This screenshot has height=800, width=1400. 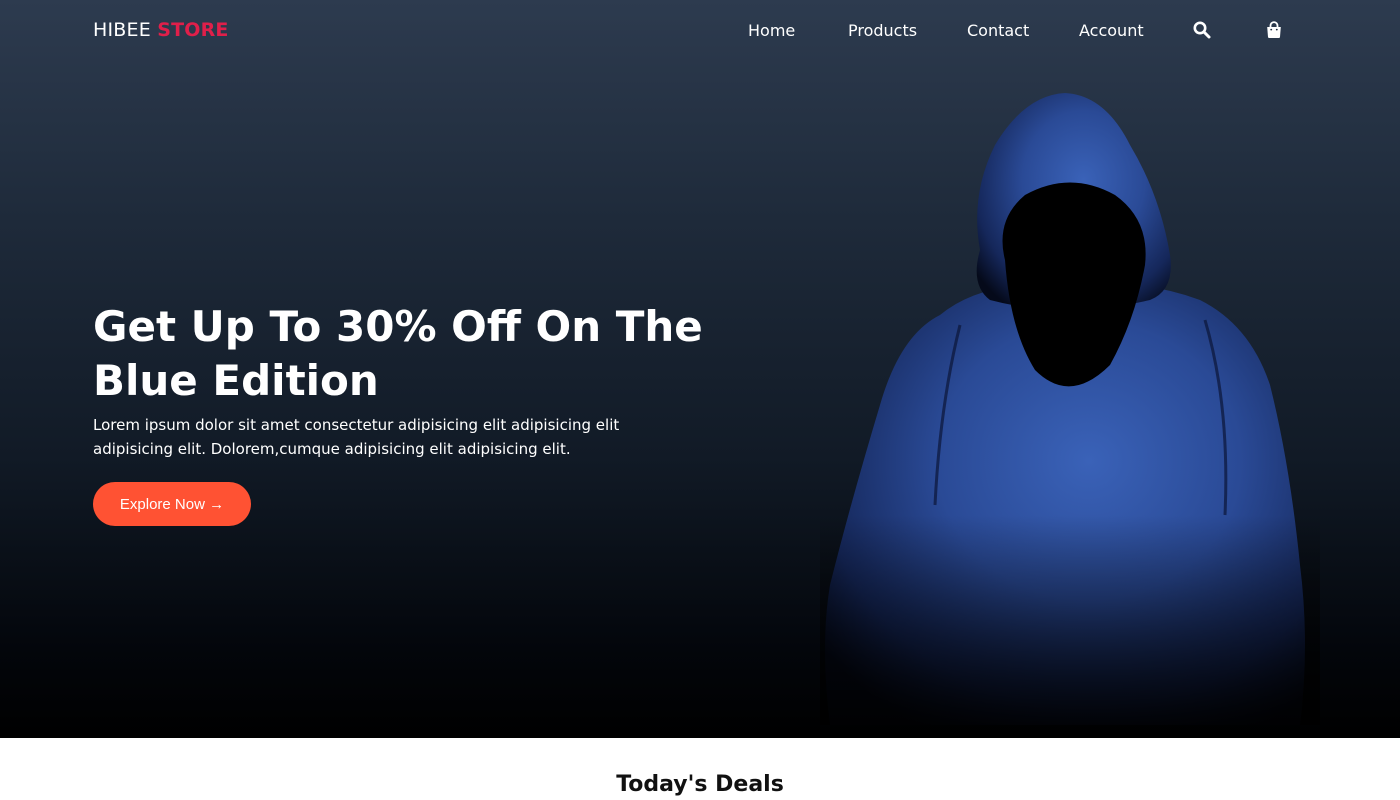 I want to click on nav-link-products: Products, so click(x=882, y=30).